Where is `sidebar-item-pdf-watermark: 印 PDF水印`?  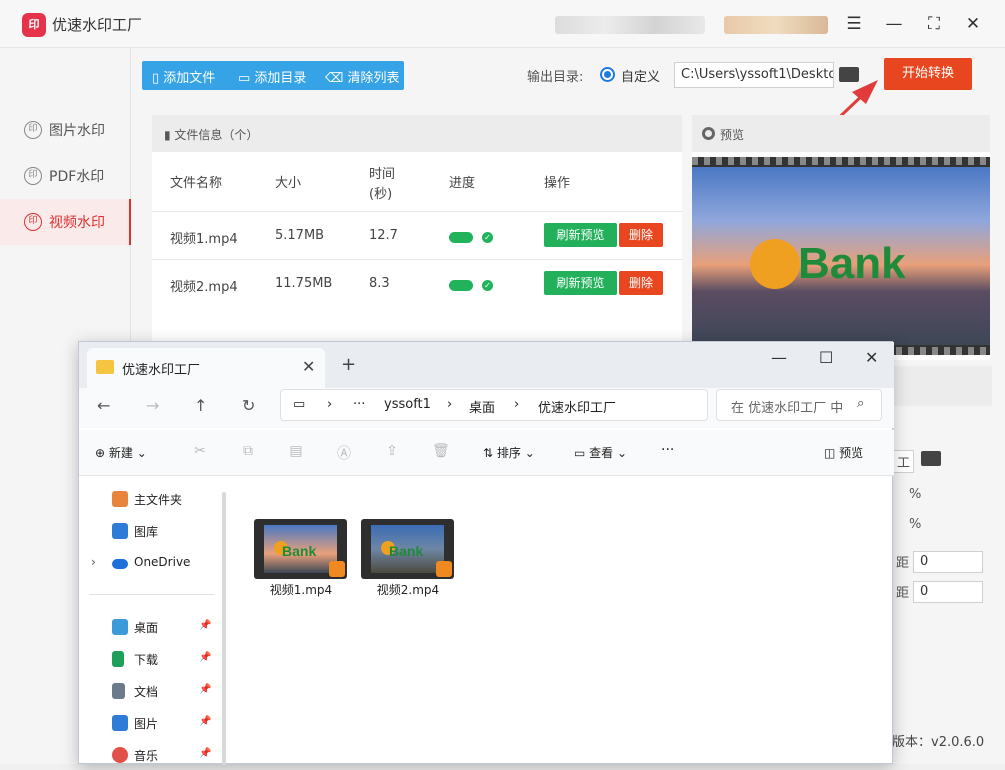
sidebar-item-pdf-watermark: 印 PDF水印 is located at coordinates (65, 176).